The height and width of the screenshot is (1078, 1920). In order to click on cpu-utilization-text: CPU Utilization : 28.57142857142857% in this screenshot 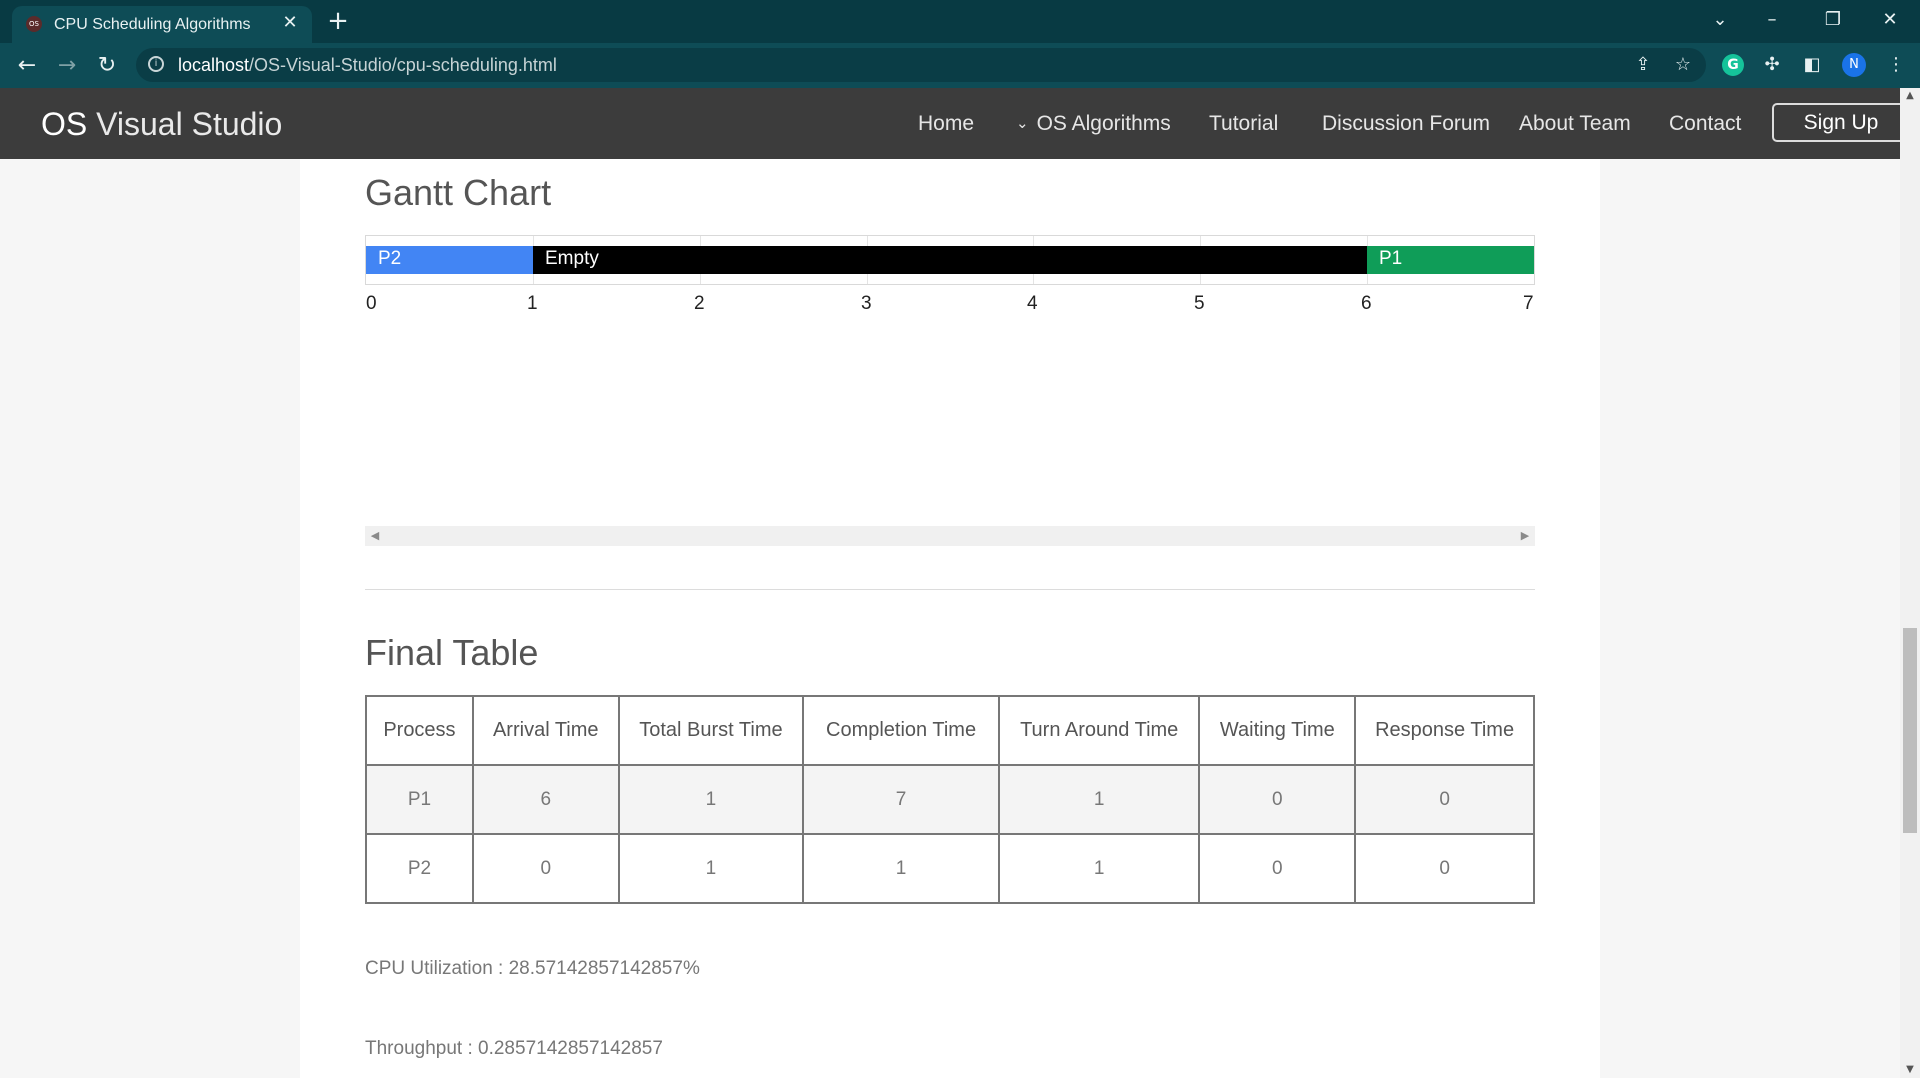, I will do `click(532, 968)`.